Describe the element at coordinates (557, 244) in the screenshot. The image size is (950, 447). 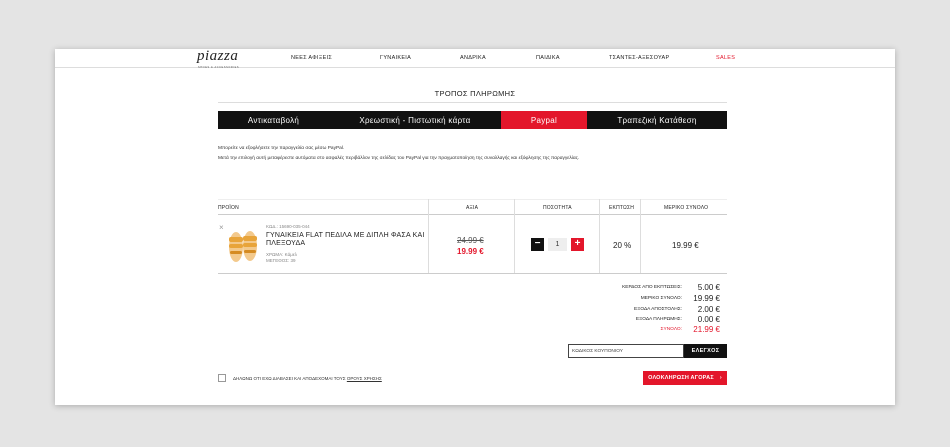
I see `quantity-field: 1` at that location.